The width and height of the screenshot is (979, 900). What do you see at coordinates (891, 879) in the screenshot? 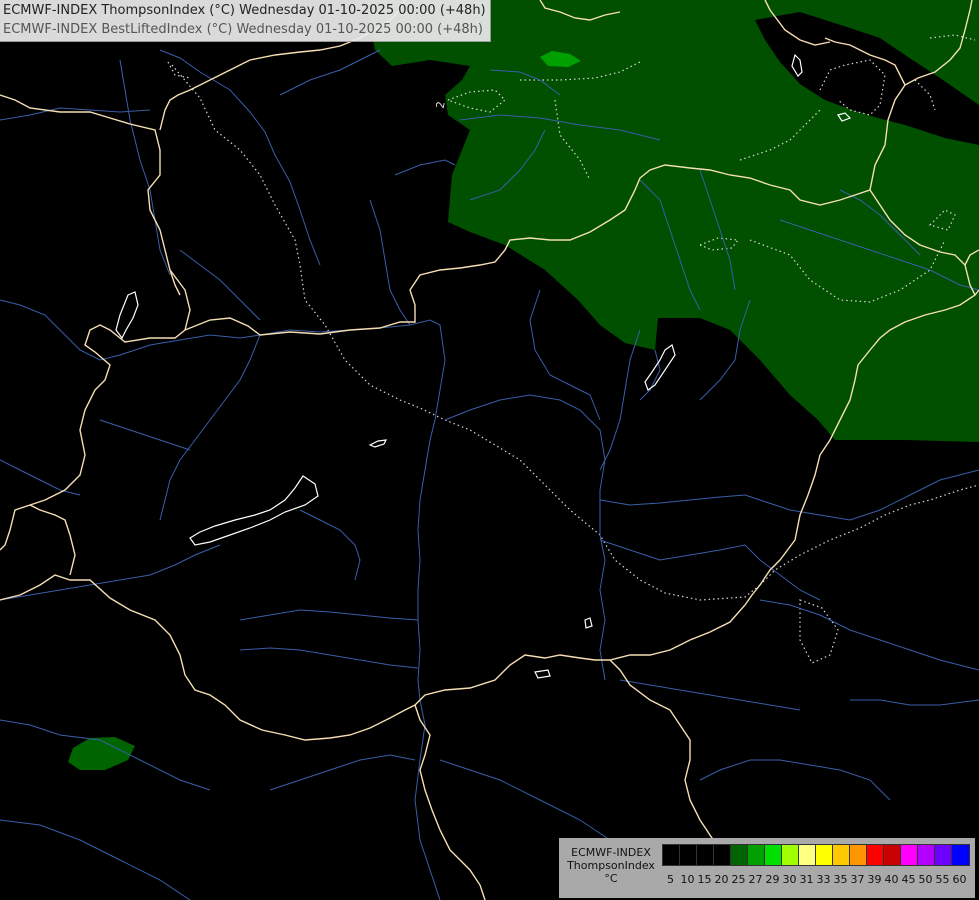
I see `legend-tick-label: 40` at bounding box center [891, 879].